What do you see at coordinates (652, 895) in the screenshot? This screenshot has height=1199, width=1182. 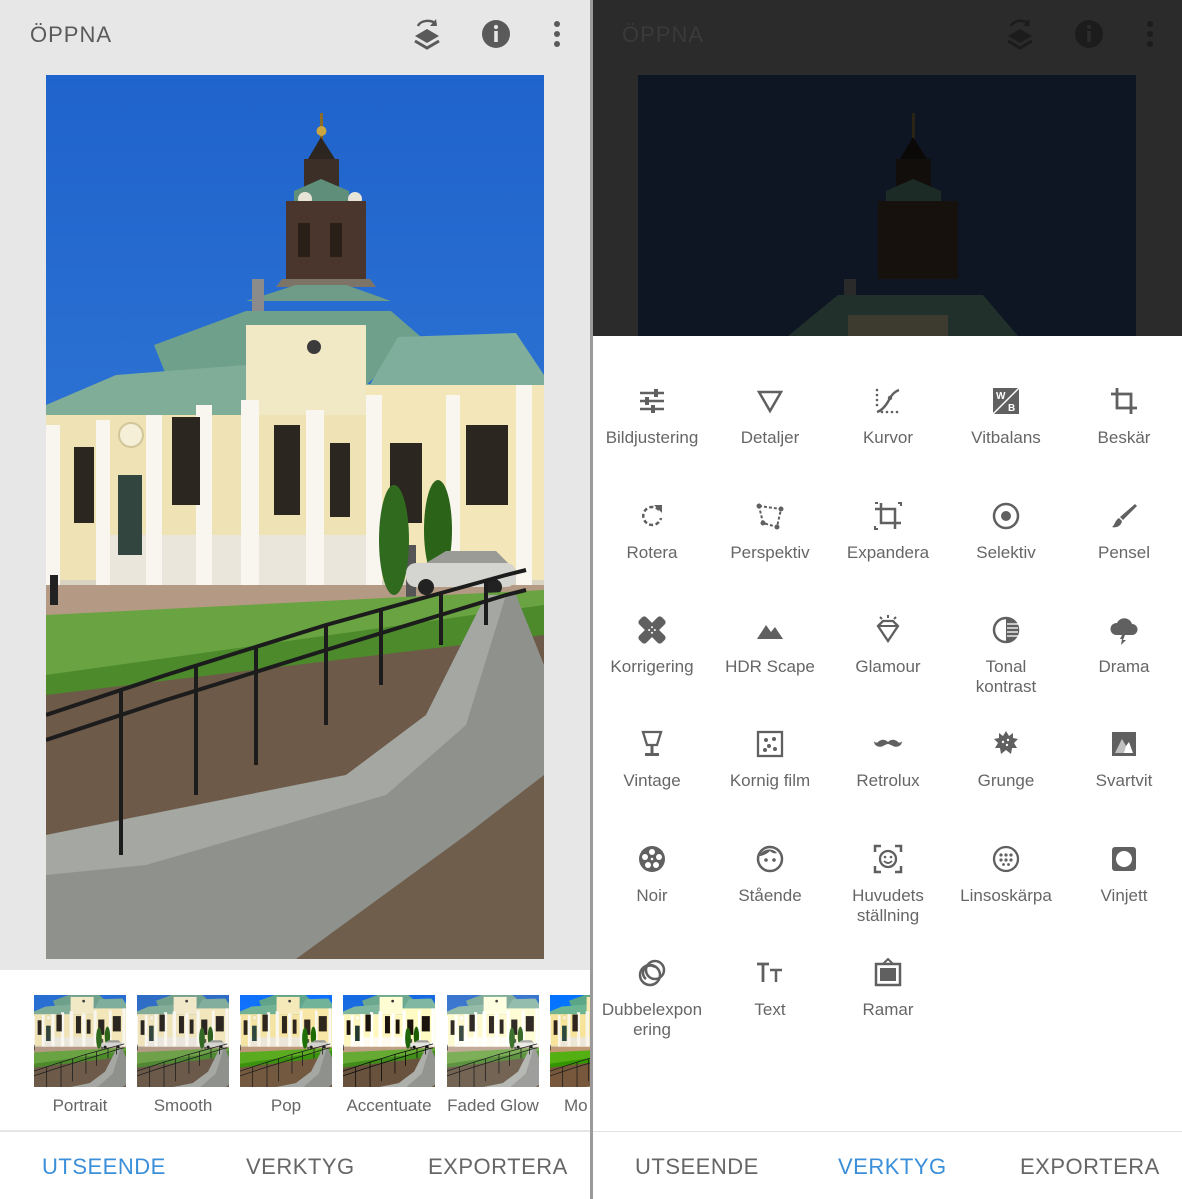 I see `tool-label: Noir` at bounding box center [652, 895].